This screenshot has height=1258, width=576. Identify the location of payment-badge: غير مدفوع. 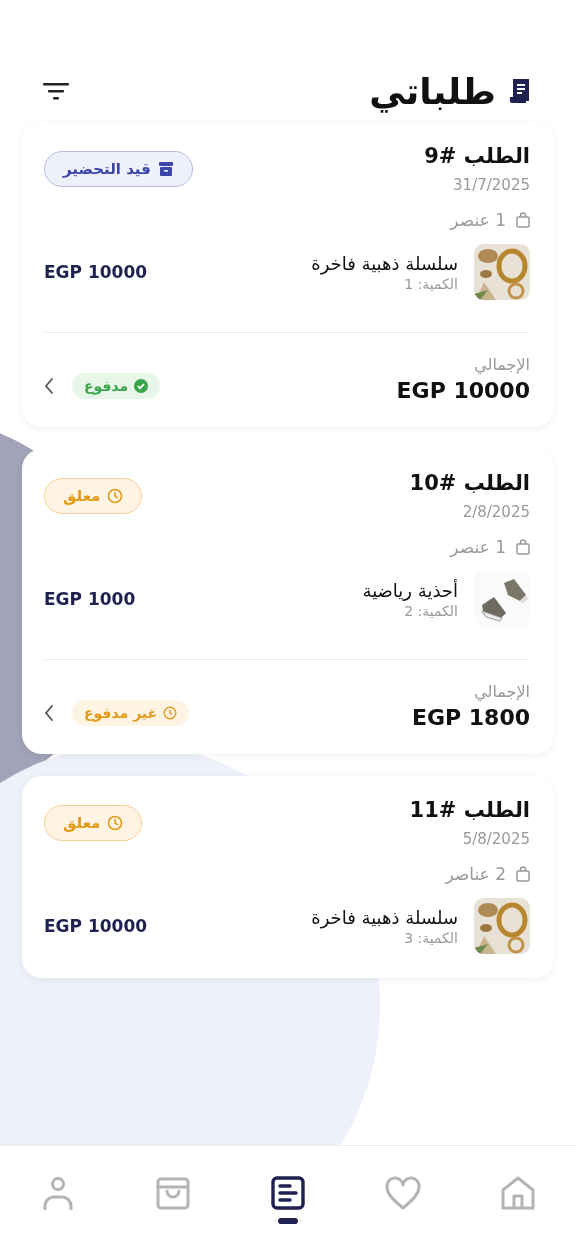
(131, 713).